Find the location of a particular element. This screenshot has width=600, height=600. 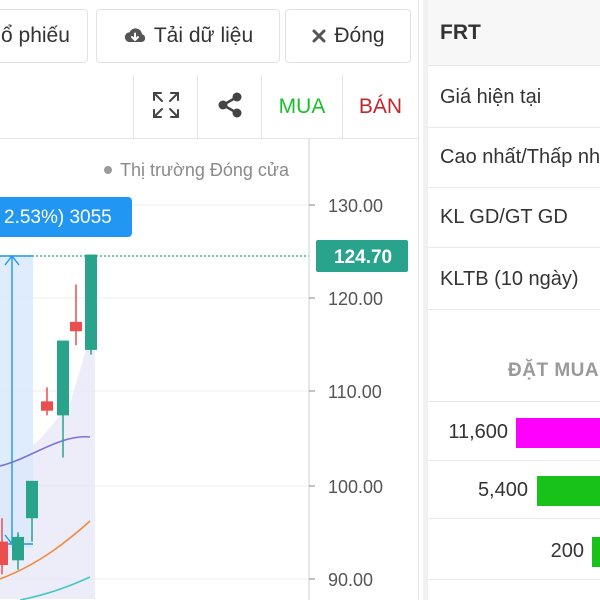

cloud-download-icon is located at coordinates (135, 36).